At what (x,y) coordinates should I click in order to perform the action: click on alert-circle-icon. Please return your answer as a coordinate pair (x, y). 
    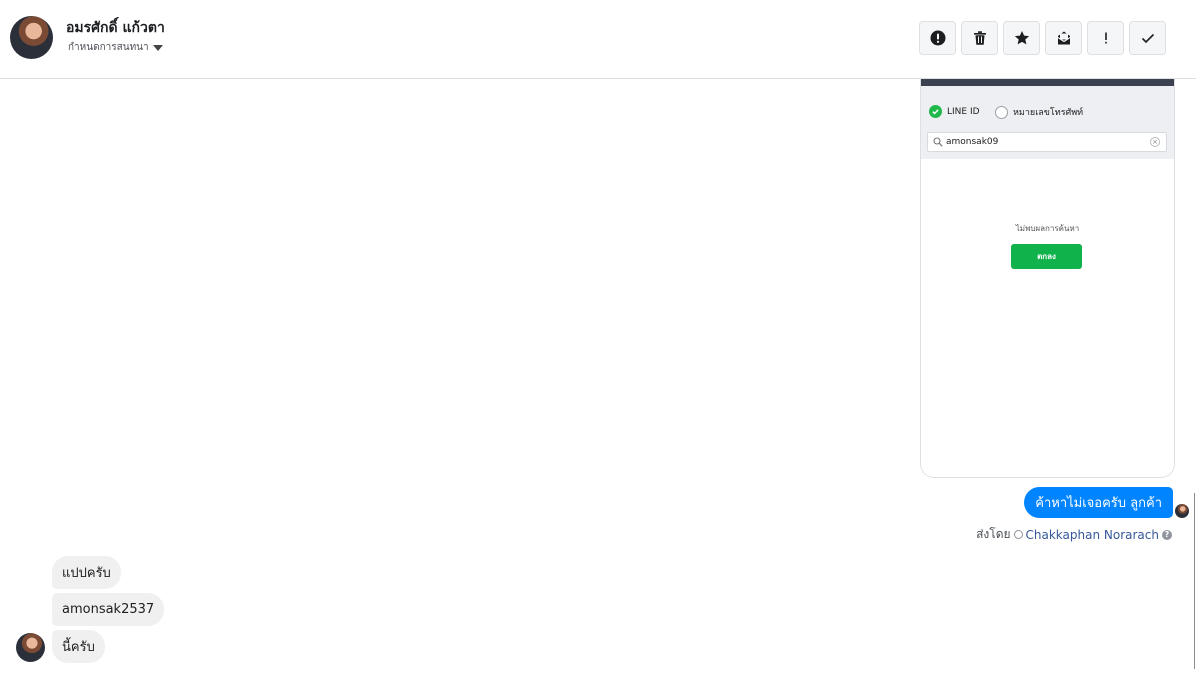
    Looking at the image, I should click on (937, 38).